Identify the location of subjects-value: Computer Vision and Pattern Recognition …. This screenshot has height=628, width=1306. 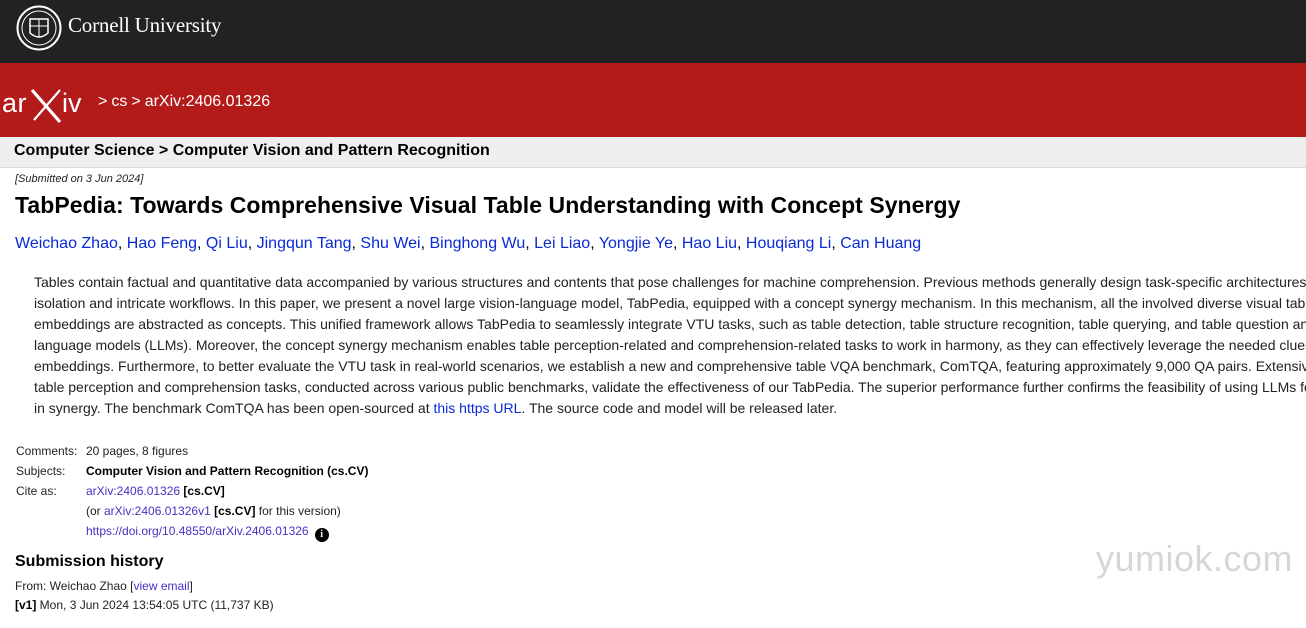
(227, 471).